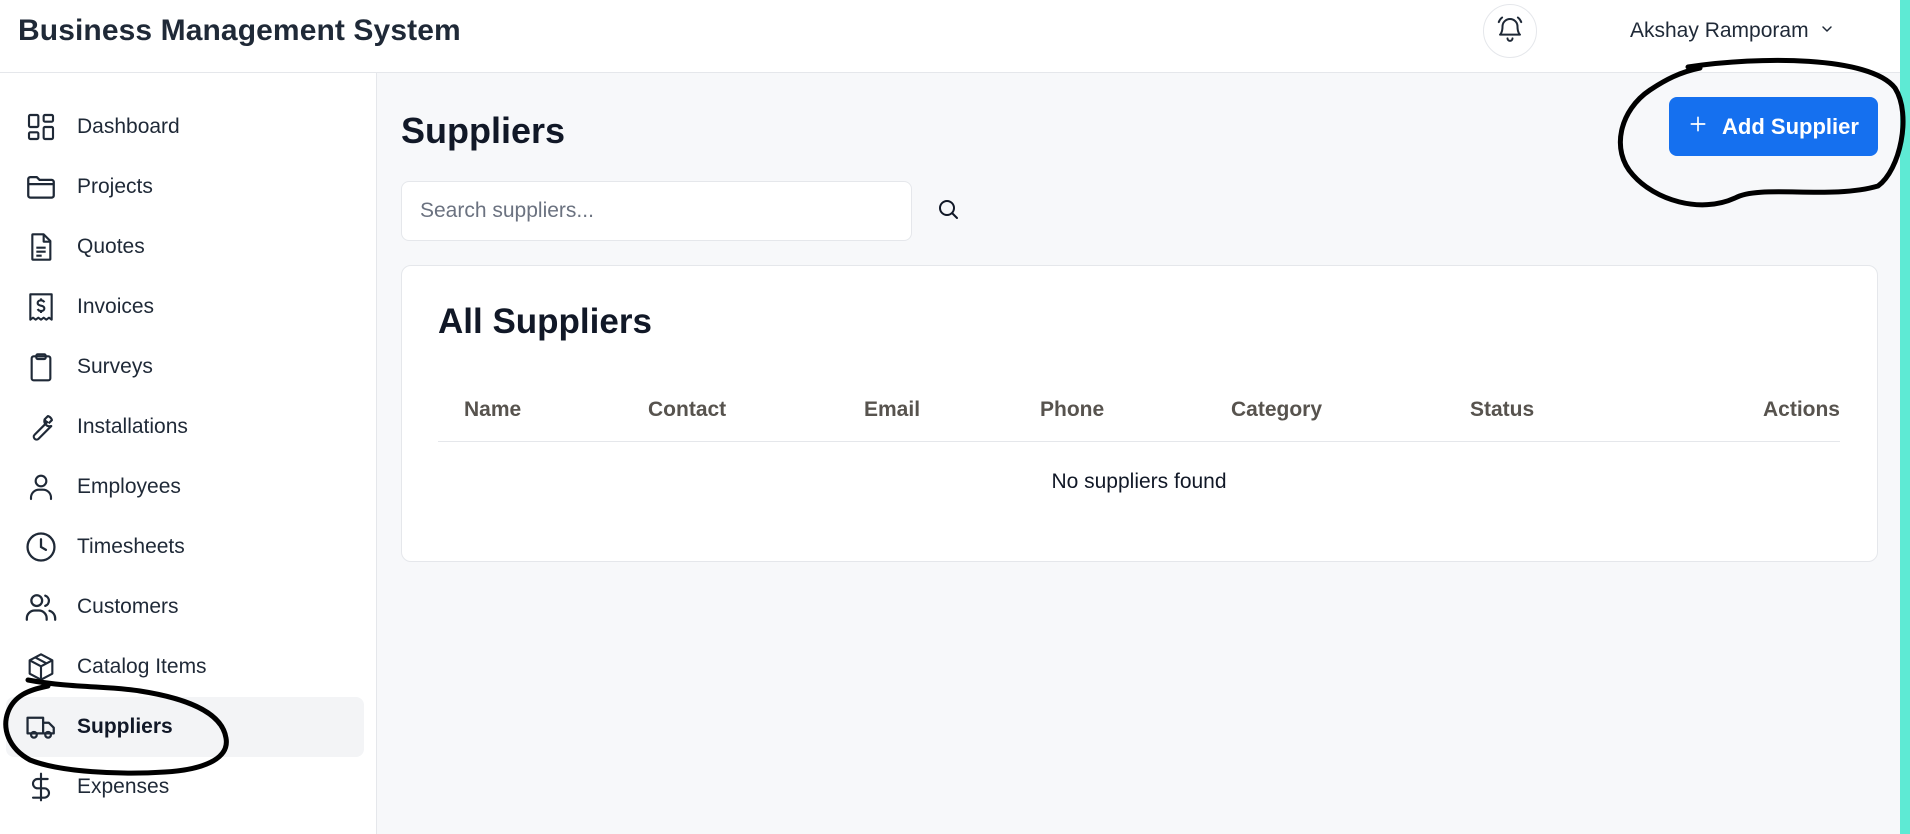 This screenshot has width=1910, height=834. Describe the element at coordinates (41, 787) in the screenshot. I see `dollar-icon` at that location.